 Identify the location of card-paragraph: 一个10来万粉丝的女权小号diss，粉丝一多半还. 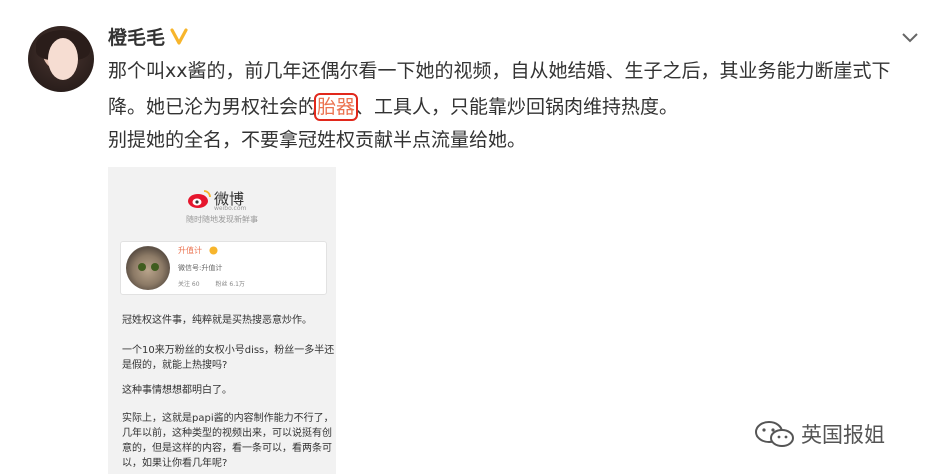
(228, 350).